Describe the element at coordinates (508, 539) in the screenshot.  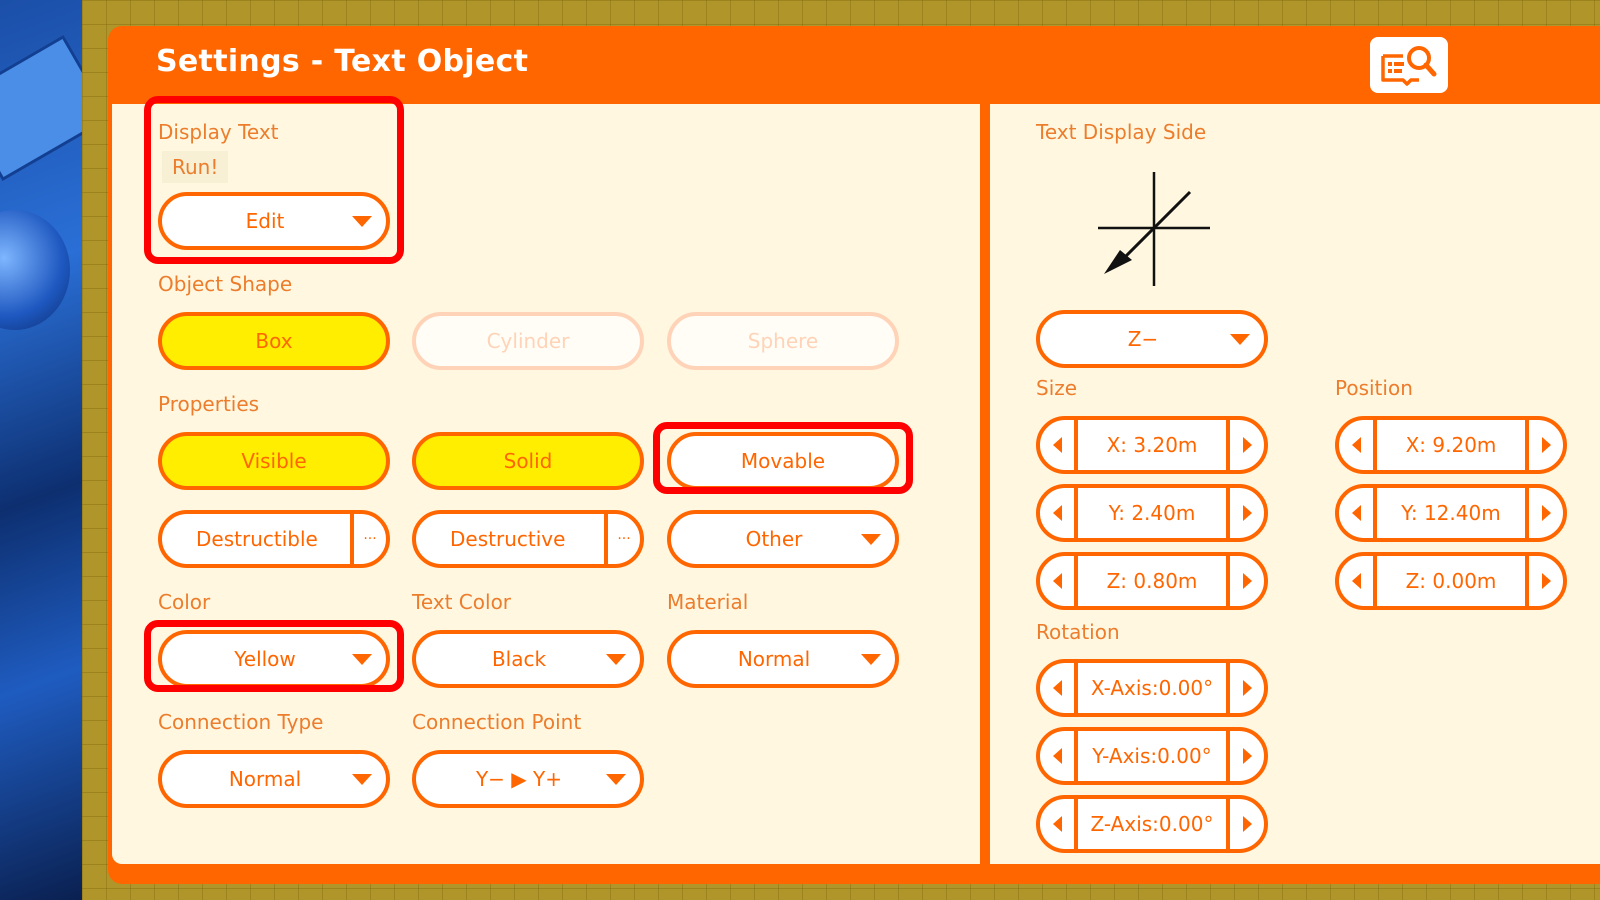
I see `destructive-label: Destructive` at that location.